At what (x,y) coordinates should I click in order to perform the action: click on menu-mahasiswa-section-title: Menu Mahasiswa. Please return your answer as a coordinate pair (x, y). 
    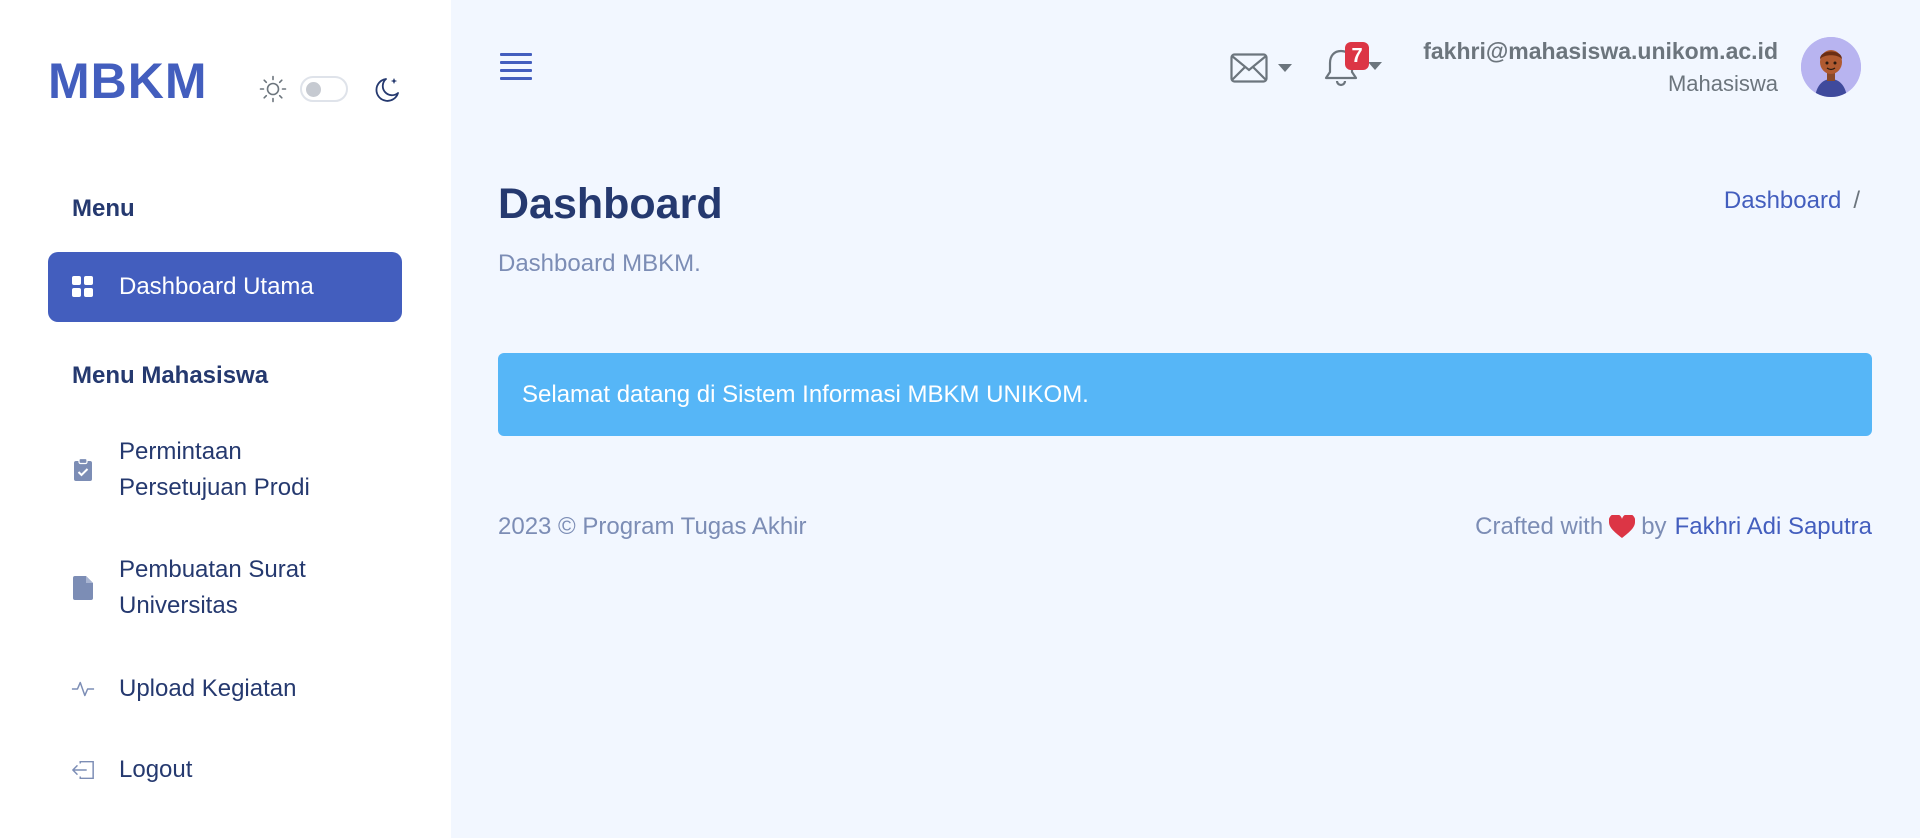
    Looking at the image, I should click on (170, 375).